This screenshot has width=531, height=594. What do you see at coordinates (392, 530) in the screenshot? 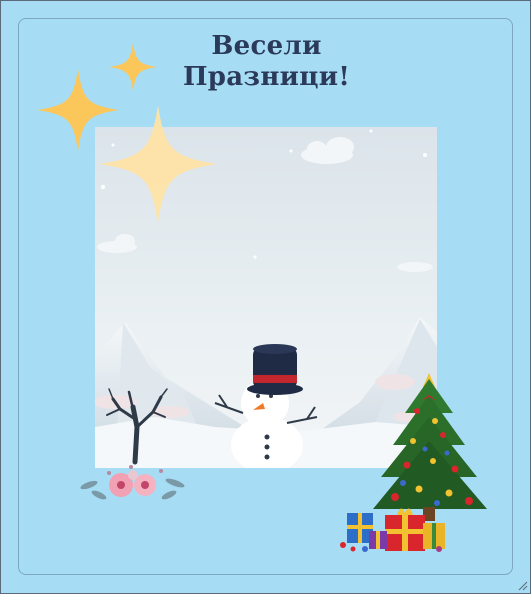
I see `gift-boxes-icon` at bounding box center [392, 530].